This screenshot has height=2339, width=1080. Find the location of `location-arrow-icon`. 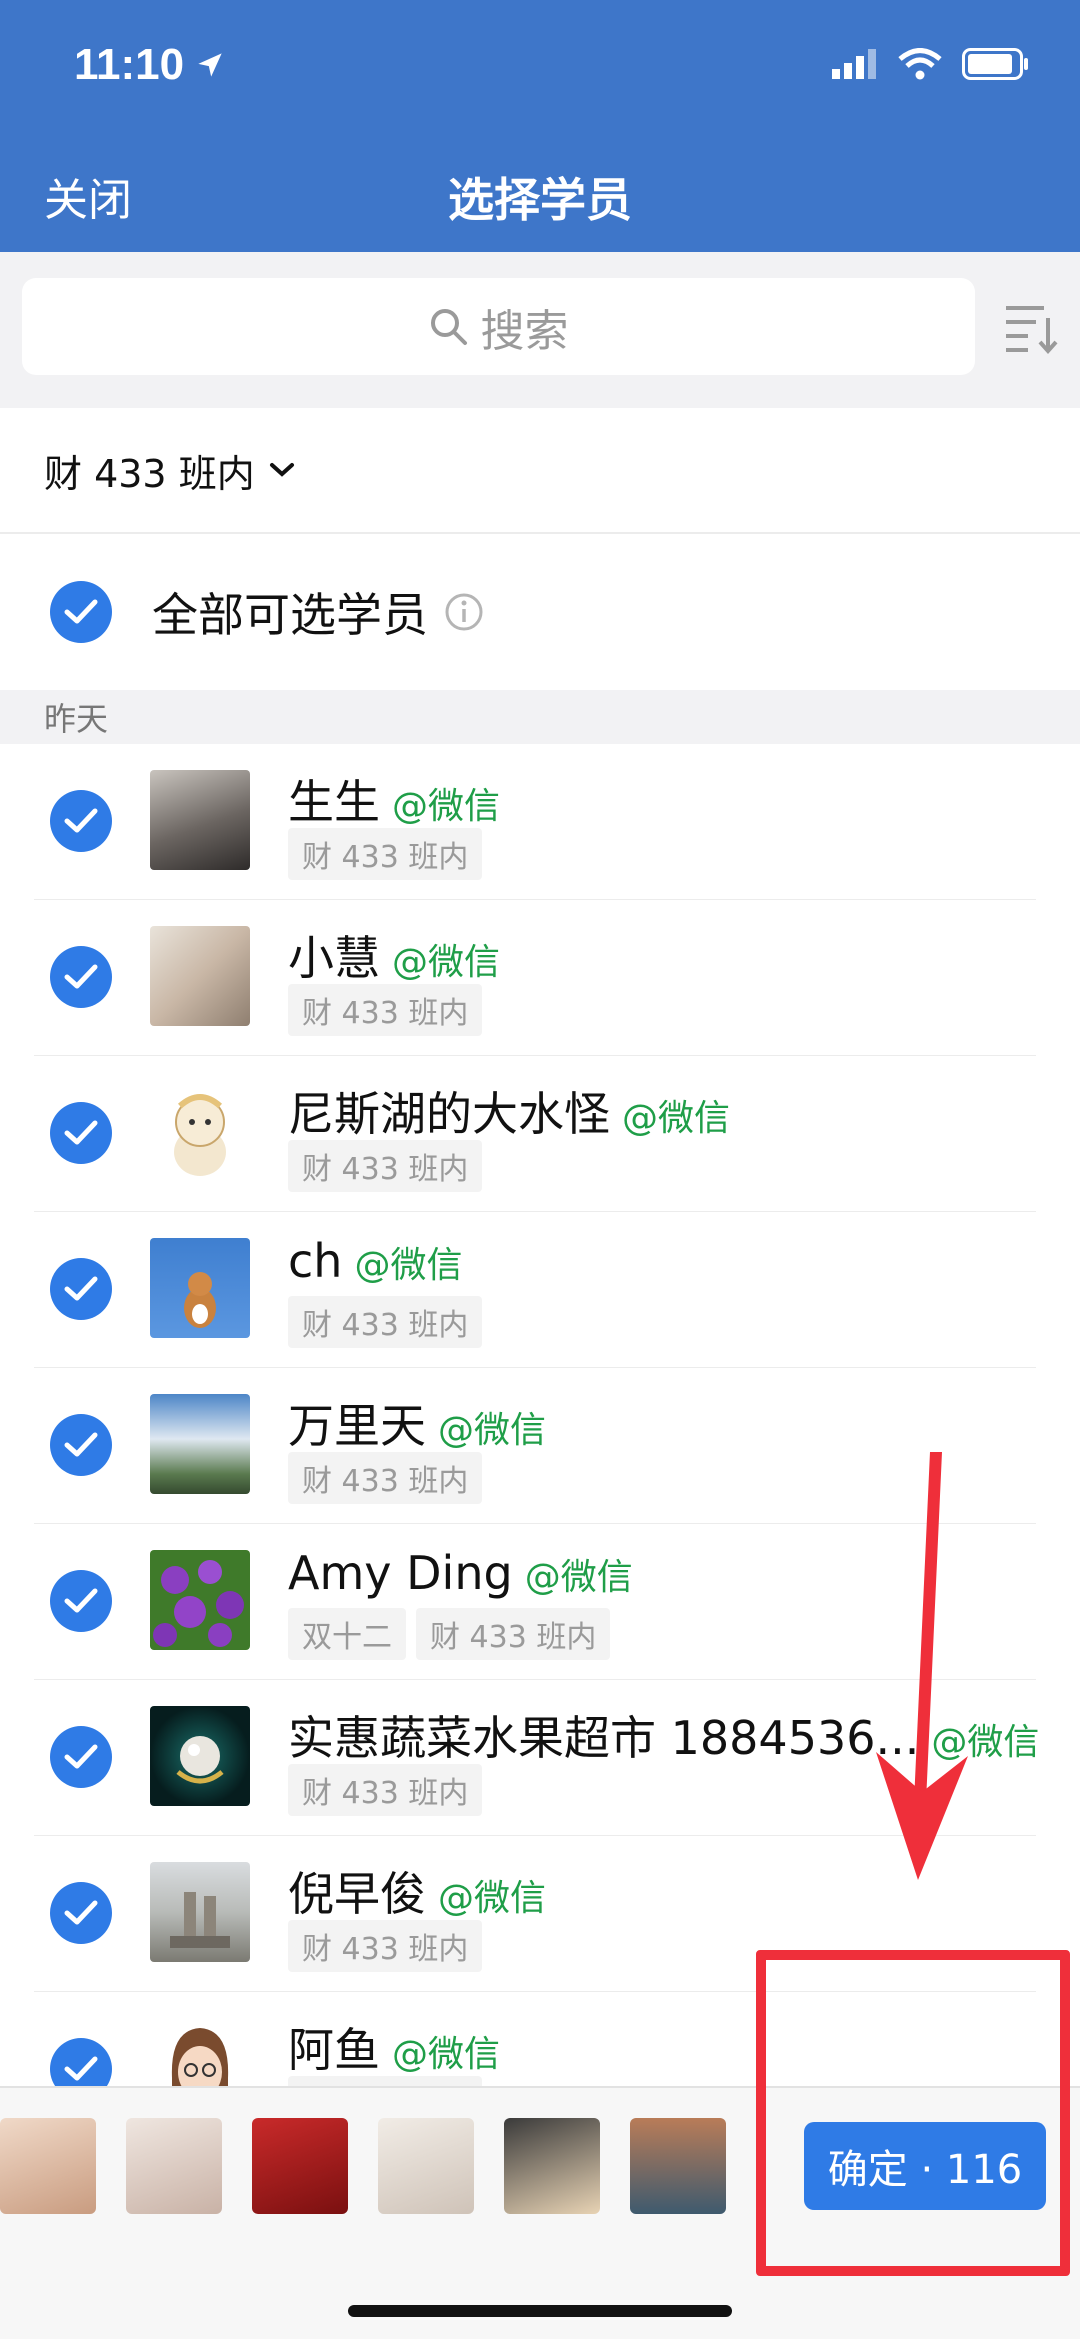

location-arrow-icon is located at coordinates (210, 64).